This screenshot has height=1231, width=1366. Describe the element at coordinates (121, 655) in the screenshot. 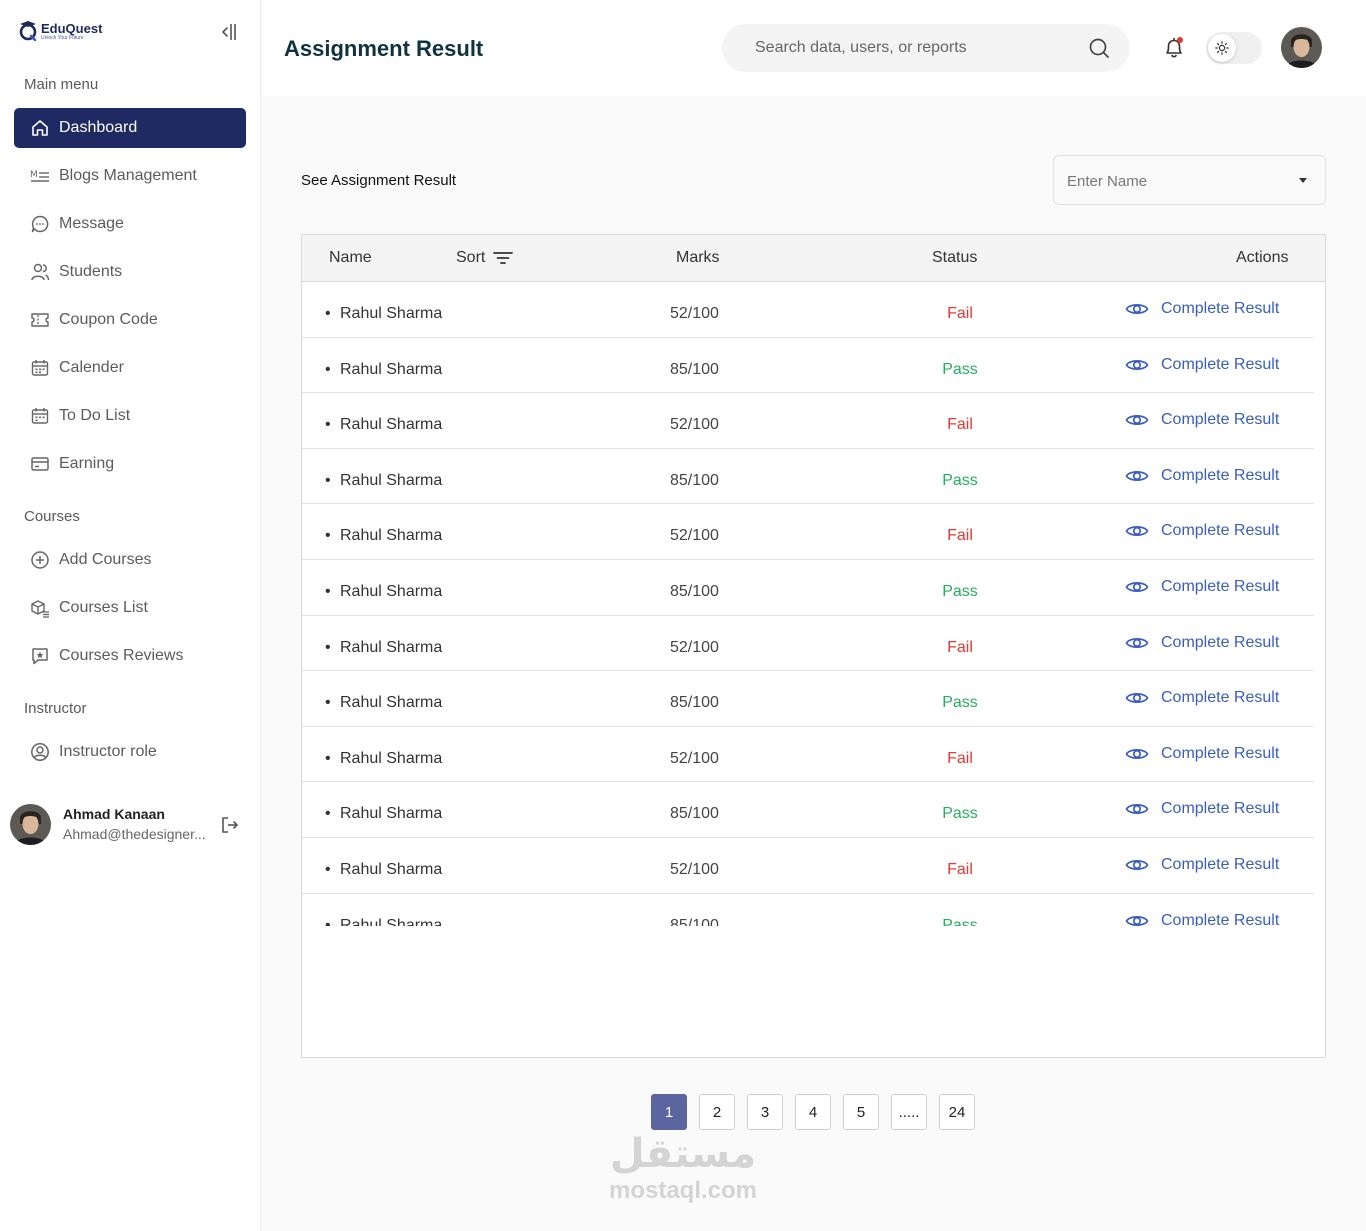

I see `sidebar-item-label: Courses Reviews` at that location.